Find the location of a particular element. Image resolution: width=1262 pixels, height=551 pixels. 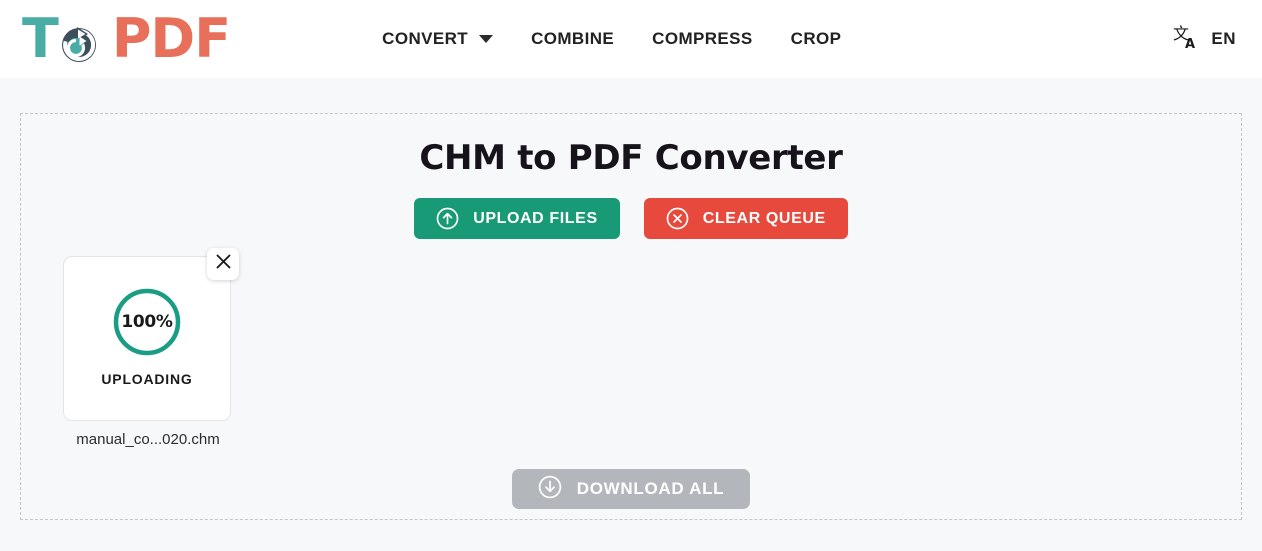

clear-queue-button: CLEAR QUEUE is located at coordinates (745, 218).